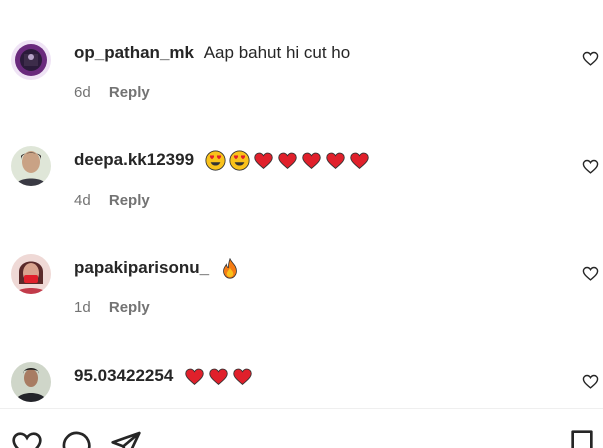 The height and width of the screenshot is (448, 603). I want to click on share-icon, so click(126, 439).